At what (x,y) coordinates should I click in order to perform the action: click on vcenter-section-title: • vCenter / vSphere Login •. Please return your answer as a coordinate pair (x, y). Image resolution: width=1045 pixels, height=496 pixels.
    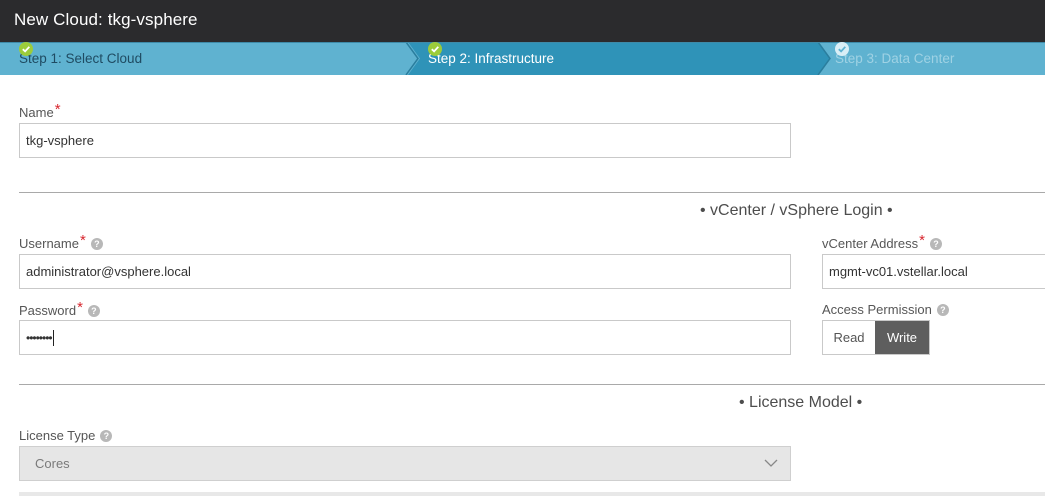
    Looking at the image, I should click on (796, 210).